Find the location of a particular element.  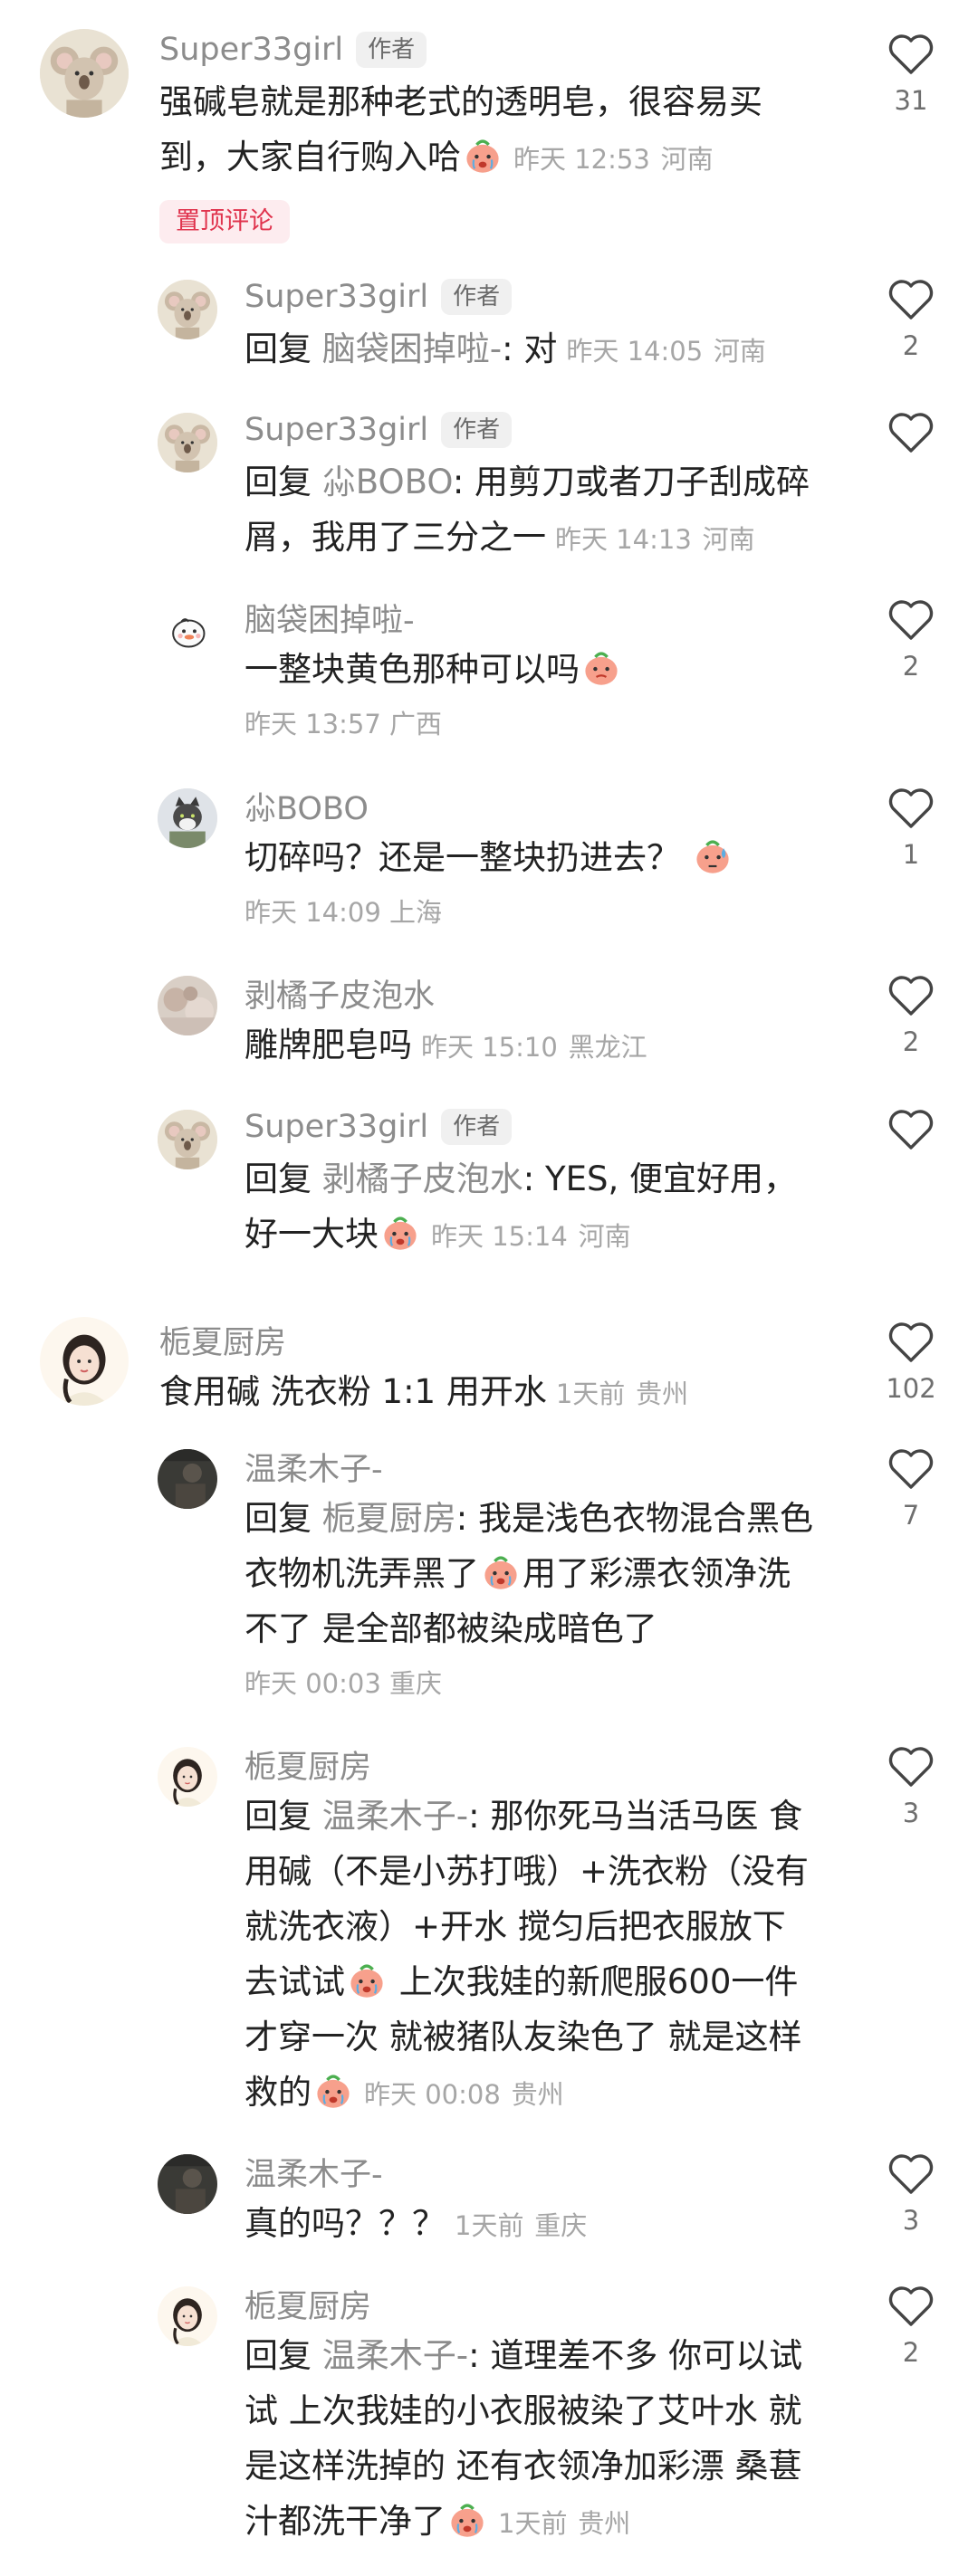

comment-time: 昨天 00:08 is located at coordinates (433, 2095).